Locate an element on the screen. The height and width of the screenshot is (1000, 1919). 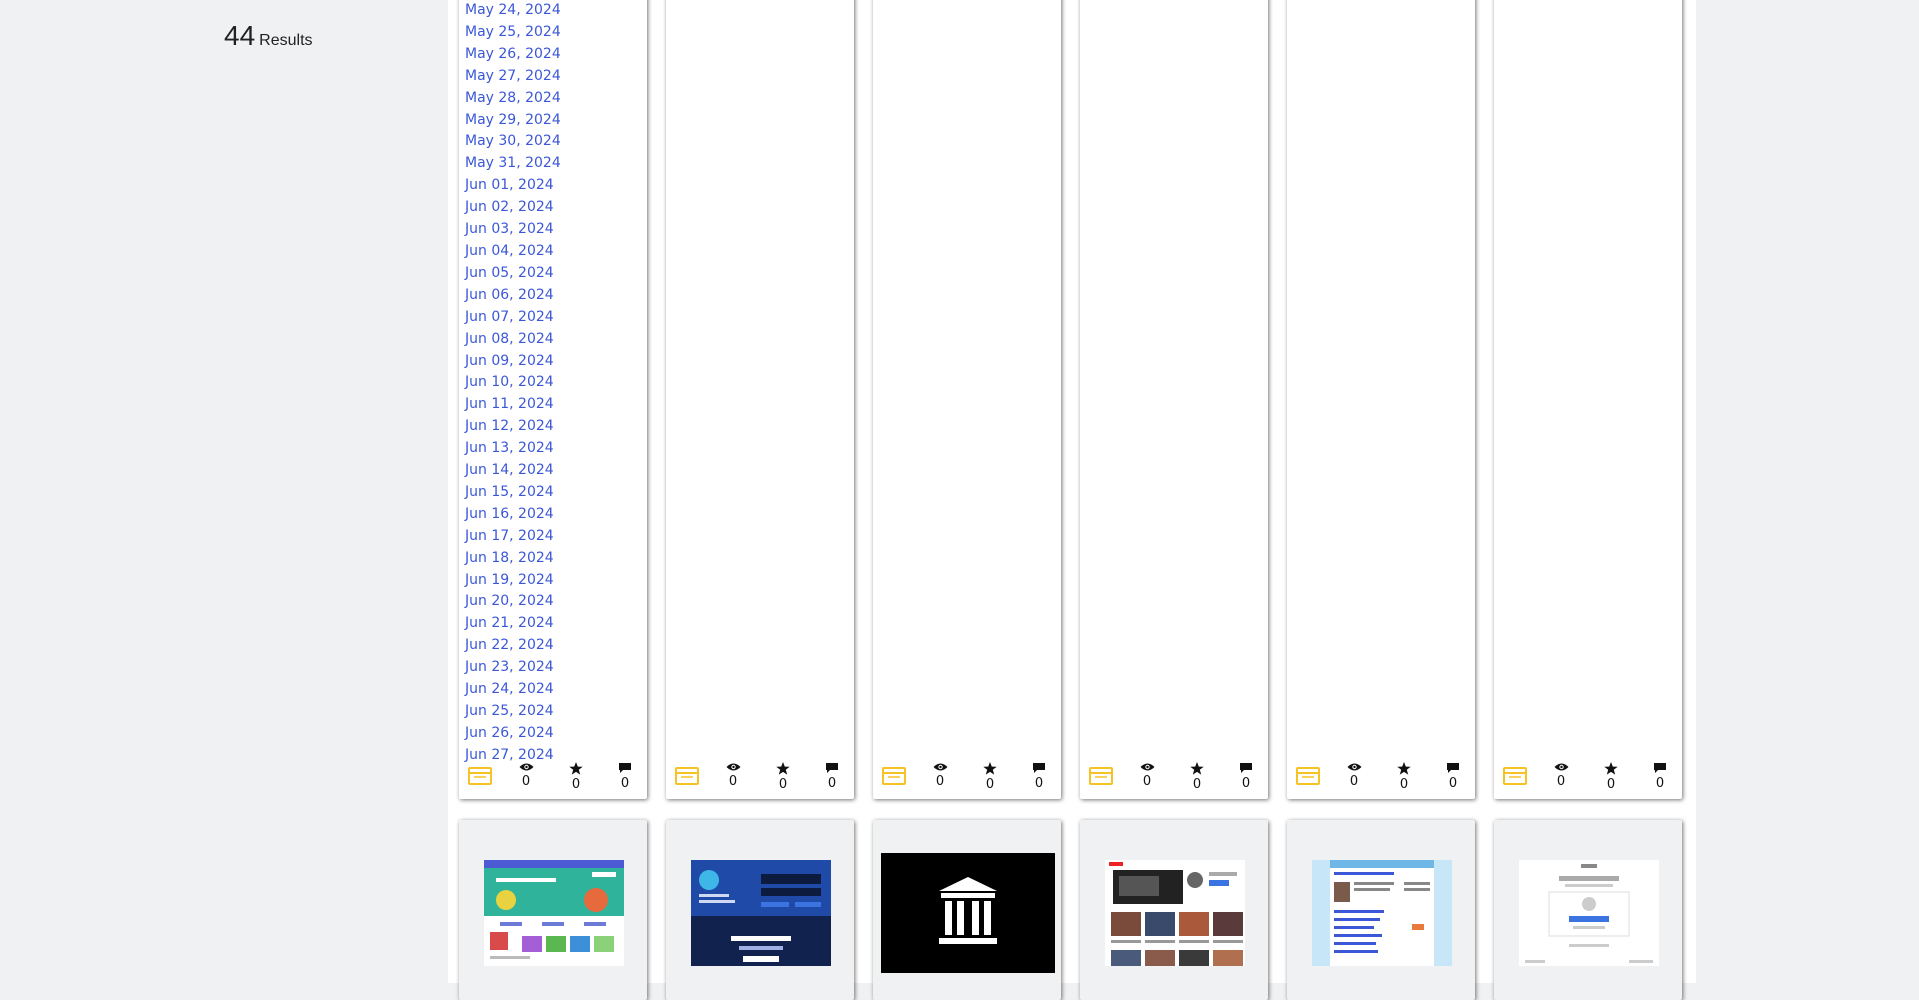
capture-date-link: Jun 19, 2024 is located at coordinates (513, 581).